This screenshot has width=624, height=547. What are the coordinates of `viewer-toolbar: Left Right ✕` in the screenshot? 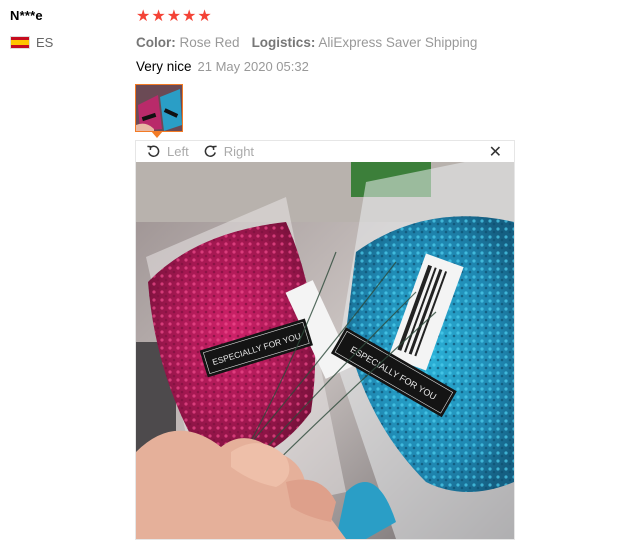 It's located at (325, 151).